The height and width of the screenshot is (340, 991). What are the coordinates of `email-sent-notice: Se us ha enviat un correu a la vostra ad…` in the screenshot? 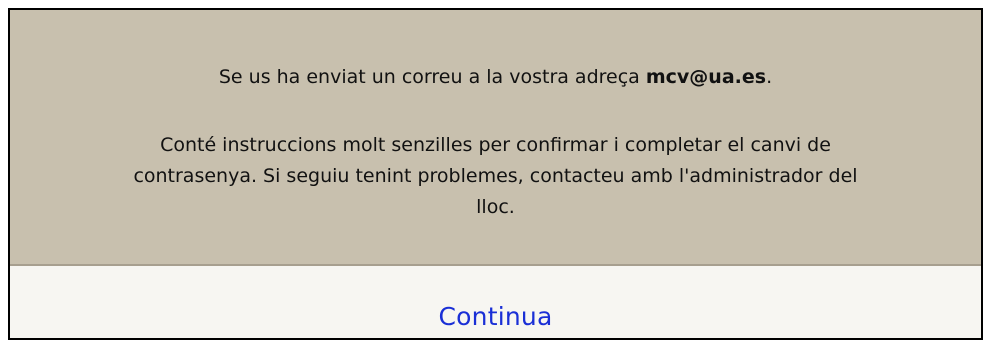 It's located at (495, 77).